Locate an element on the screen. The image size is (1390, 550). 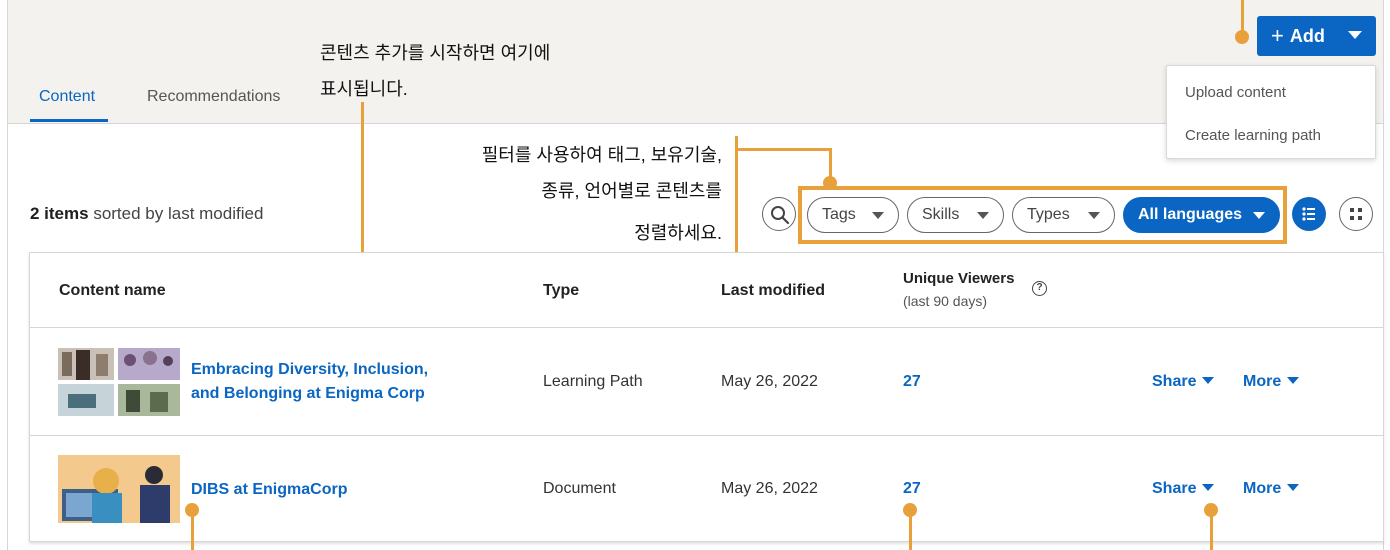
header-unique-viewers: Unique Viewers is located at coordinates (958, 278).